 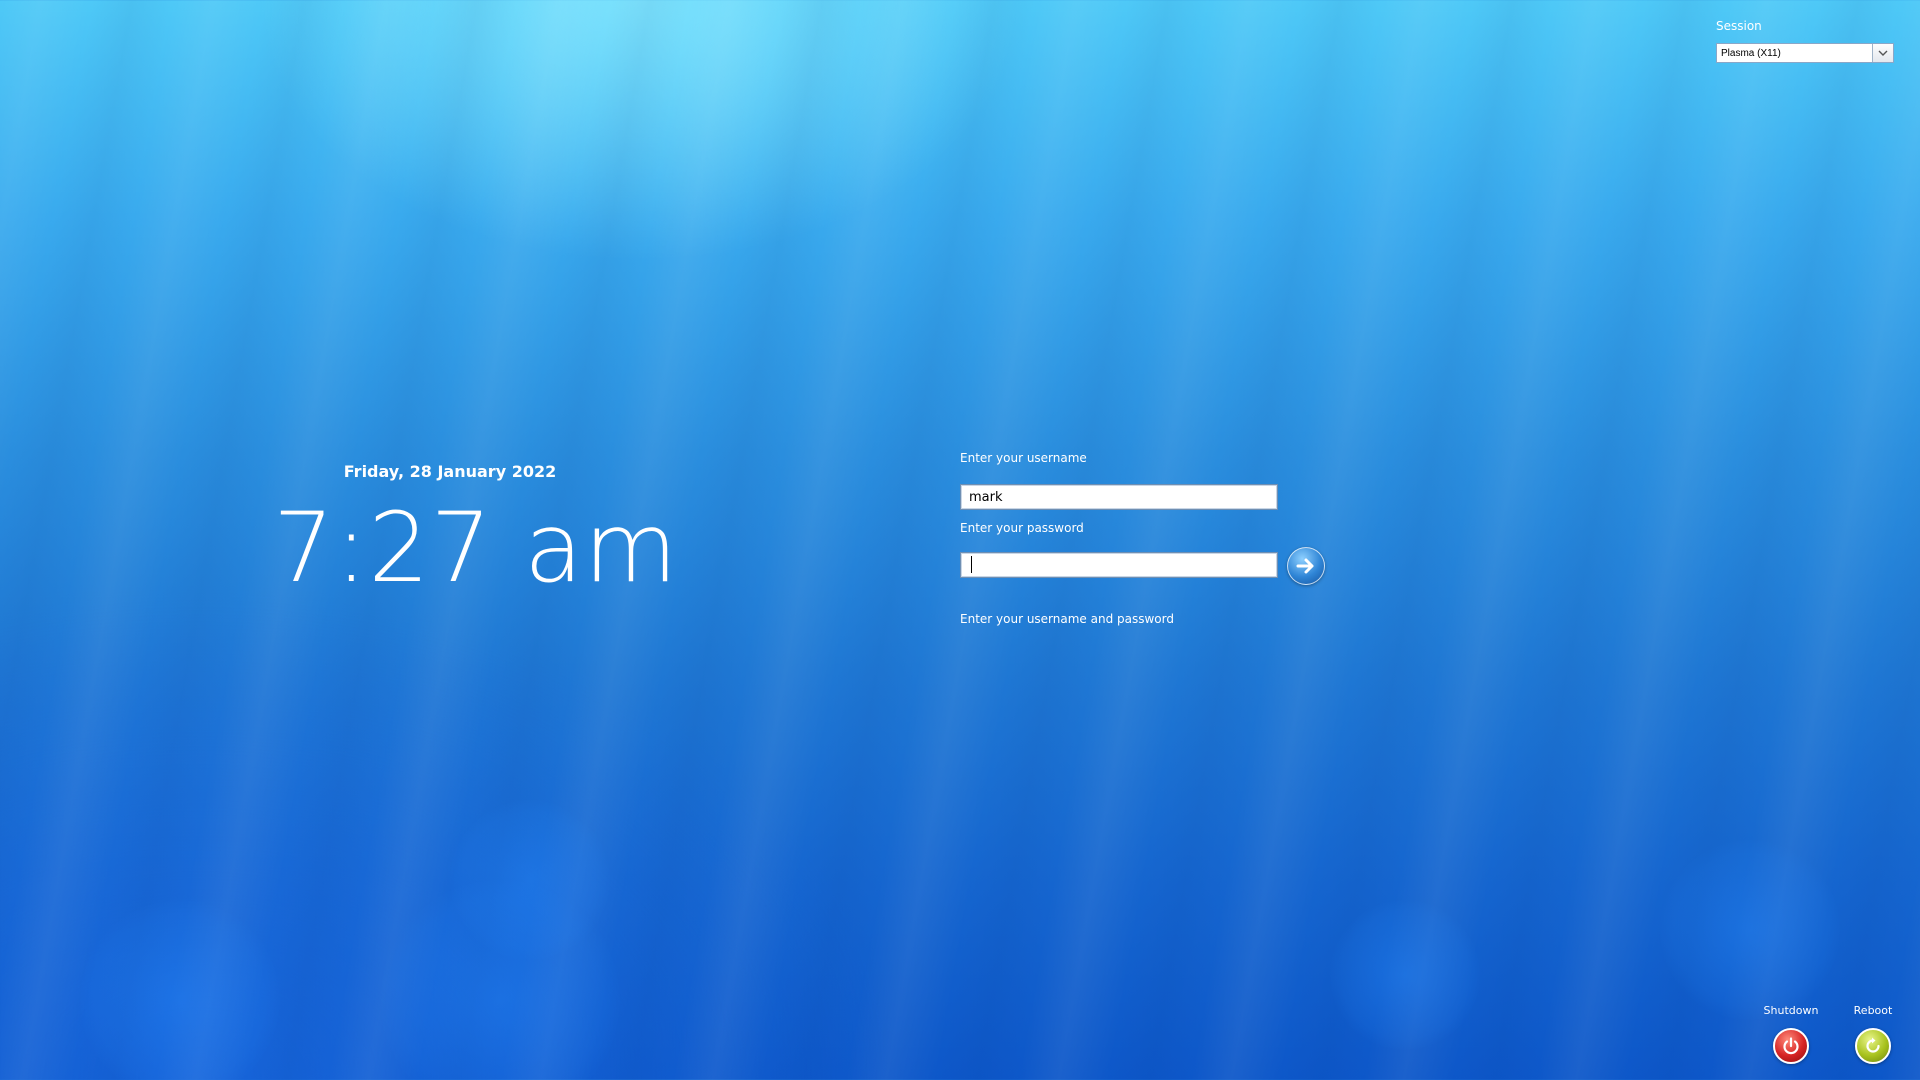 What do you see at coordinates (1067, 619) in the screenshot?
I see `login-status-message: Enter your username and password` at bounding box center [1067, 619].